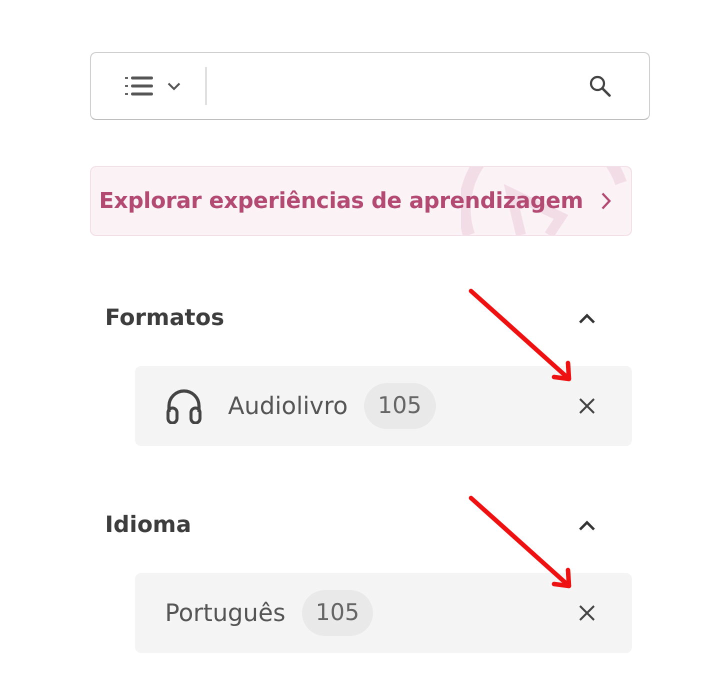 The width and height of the screenshot is (717, 684). What do you see at coordinates (184, 406) in the screenshot?
I see `headphones-icon` at bounding box center [184, 406].